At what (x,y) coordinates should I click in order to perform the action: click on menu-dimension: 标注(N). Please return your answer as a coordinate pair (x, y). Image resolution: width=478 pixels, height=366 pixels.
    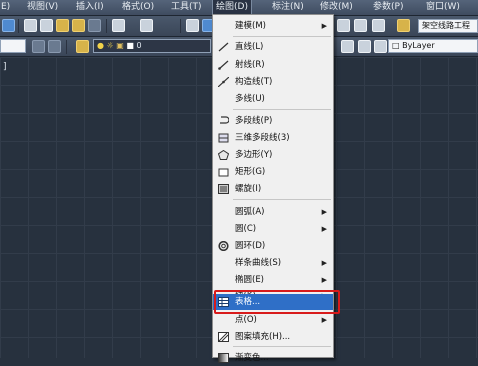
    Looking at the image, I should click on (288, 7).